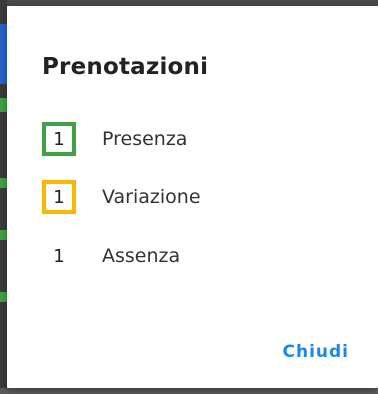 This screenshot has width=378, height=394. I want to click on row-label-variazione: Variazione, so click(151, 197).